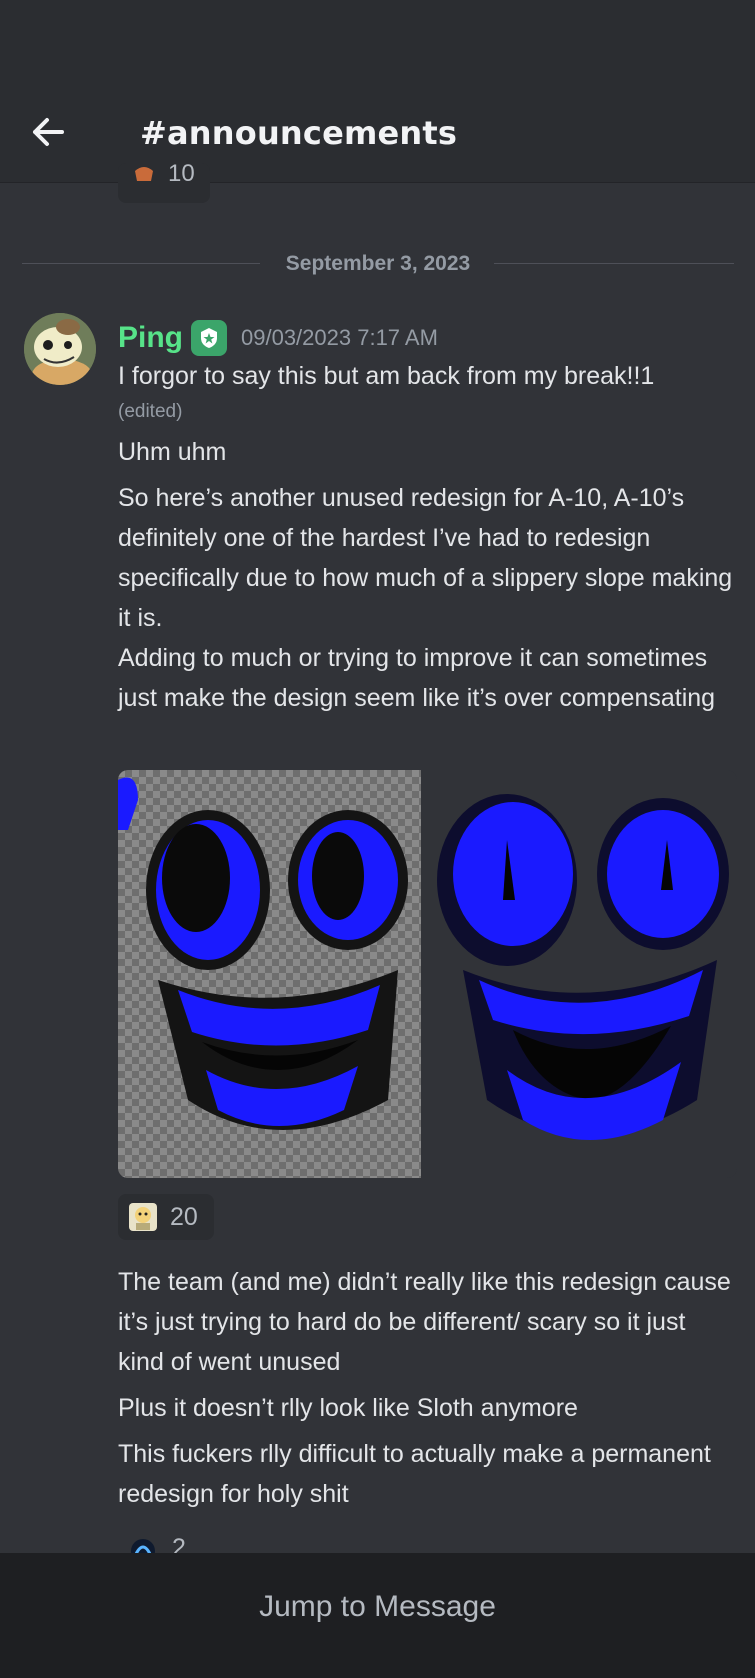  What do you see at coordinates (184, 1216) in the screenshot?
I see `reaction-count: 20` at bounding box center [184, 1216].